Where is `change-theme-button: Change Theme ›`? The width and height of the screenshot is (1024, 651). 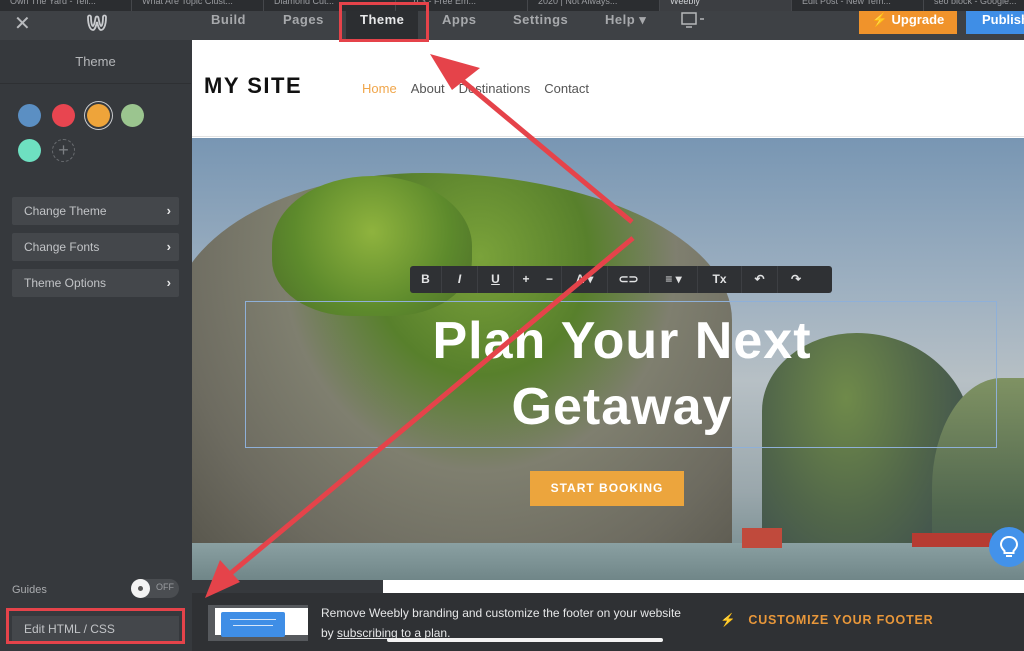 change-theme-button: Change Theme › is located at coordinates (95, 211).